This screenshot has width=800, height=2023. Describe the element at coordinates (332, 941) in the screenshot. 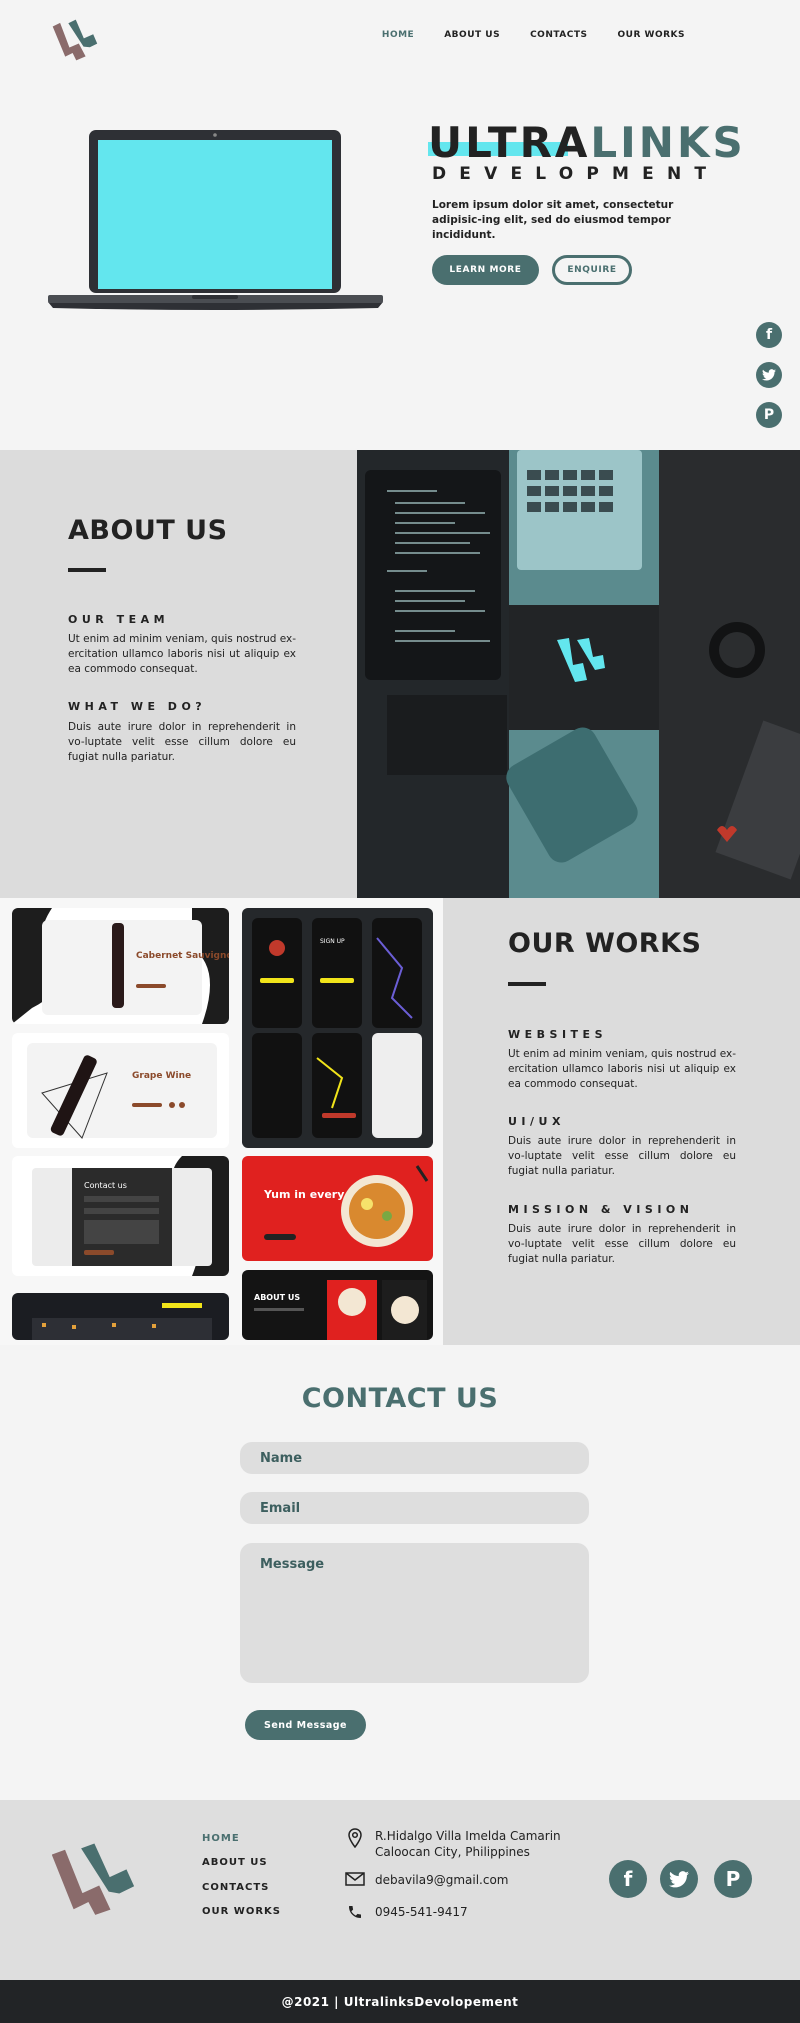

I see `signup-label: SIGN UP` at that location.